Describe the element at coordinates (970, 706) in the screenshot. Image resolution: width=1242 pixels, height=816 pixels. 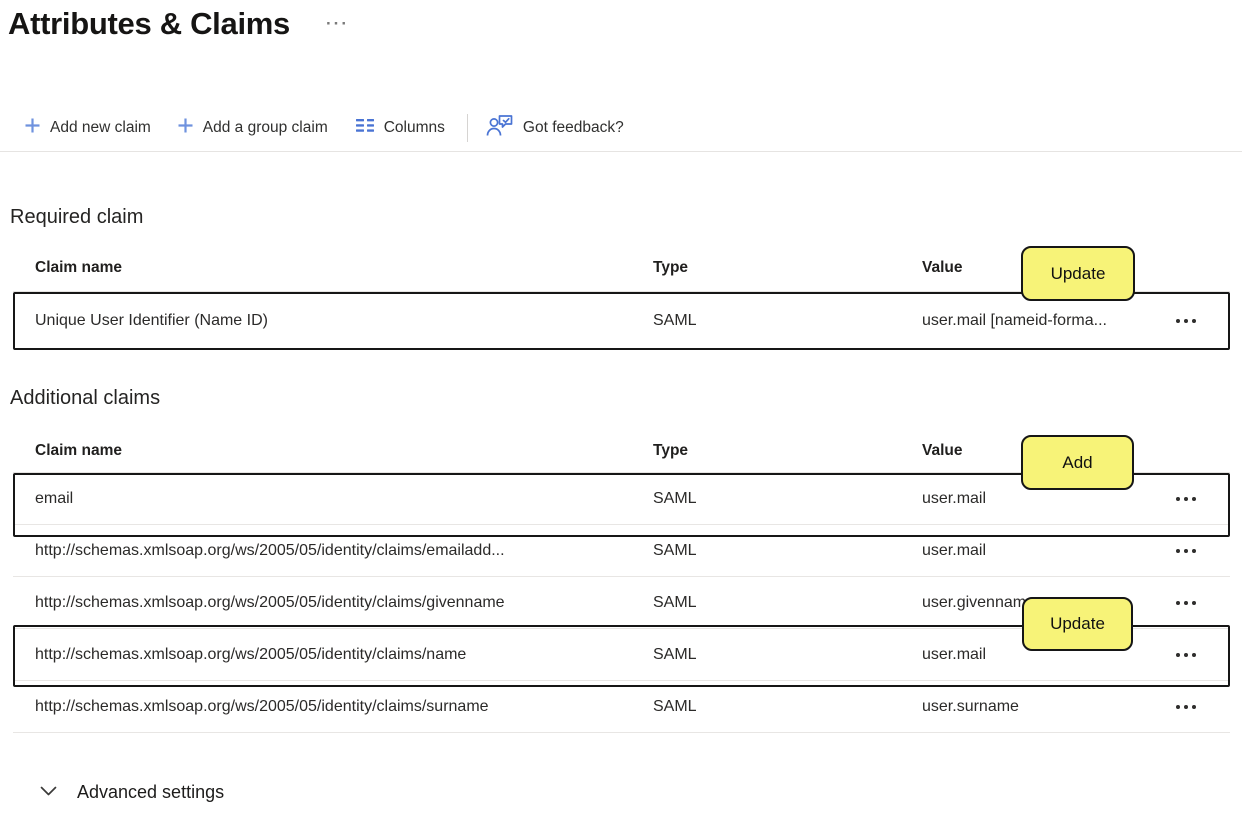
I see `claim-value-cell: user.surname` at that location.